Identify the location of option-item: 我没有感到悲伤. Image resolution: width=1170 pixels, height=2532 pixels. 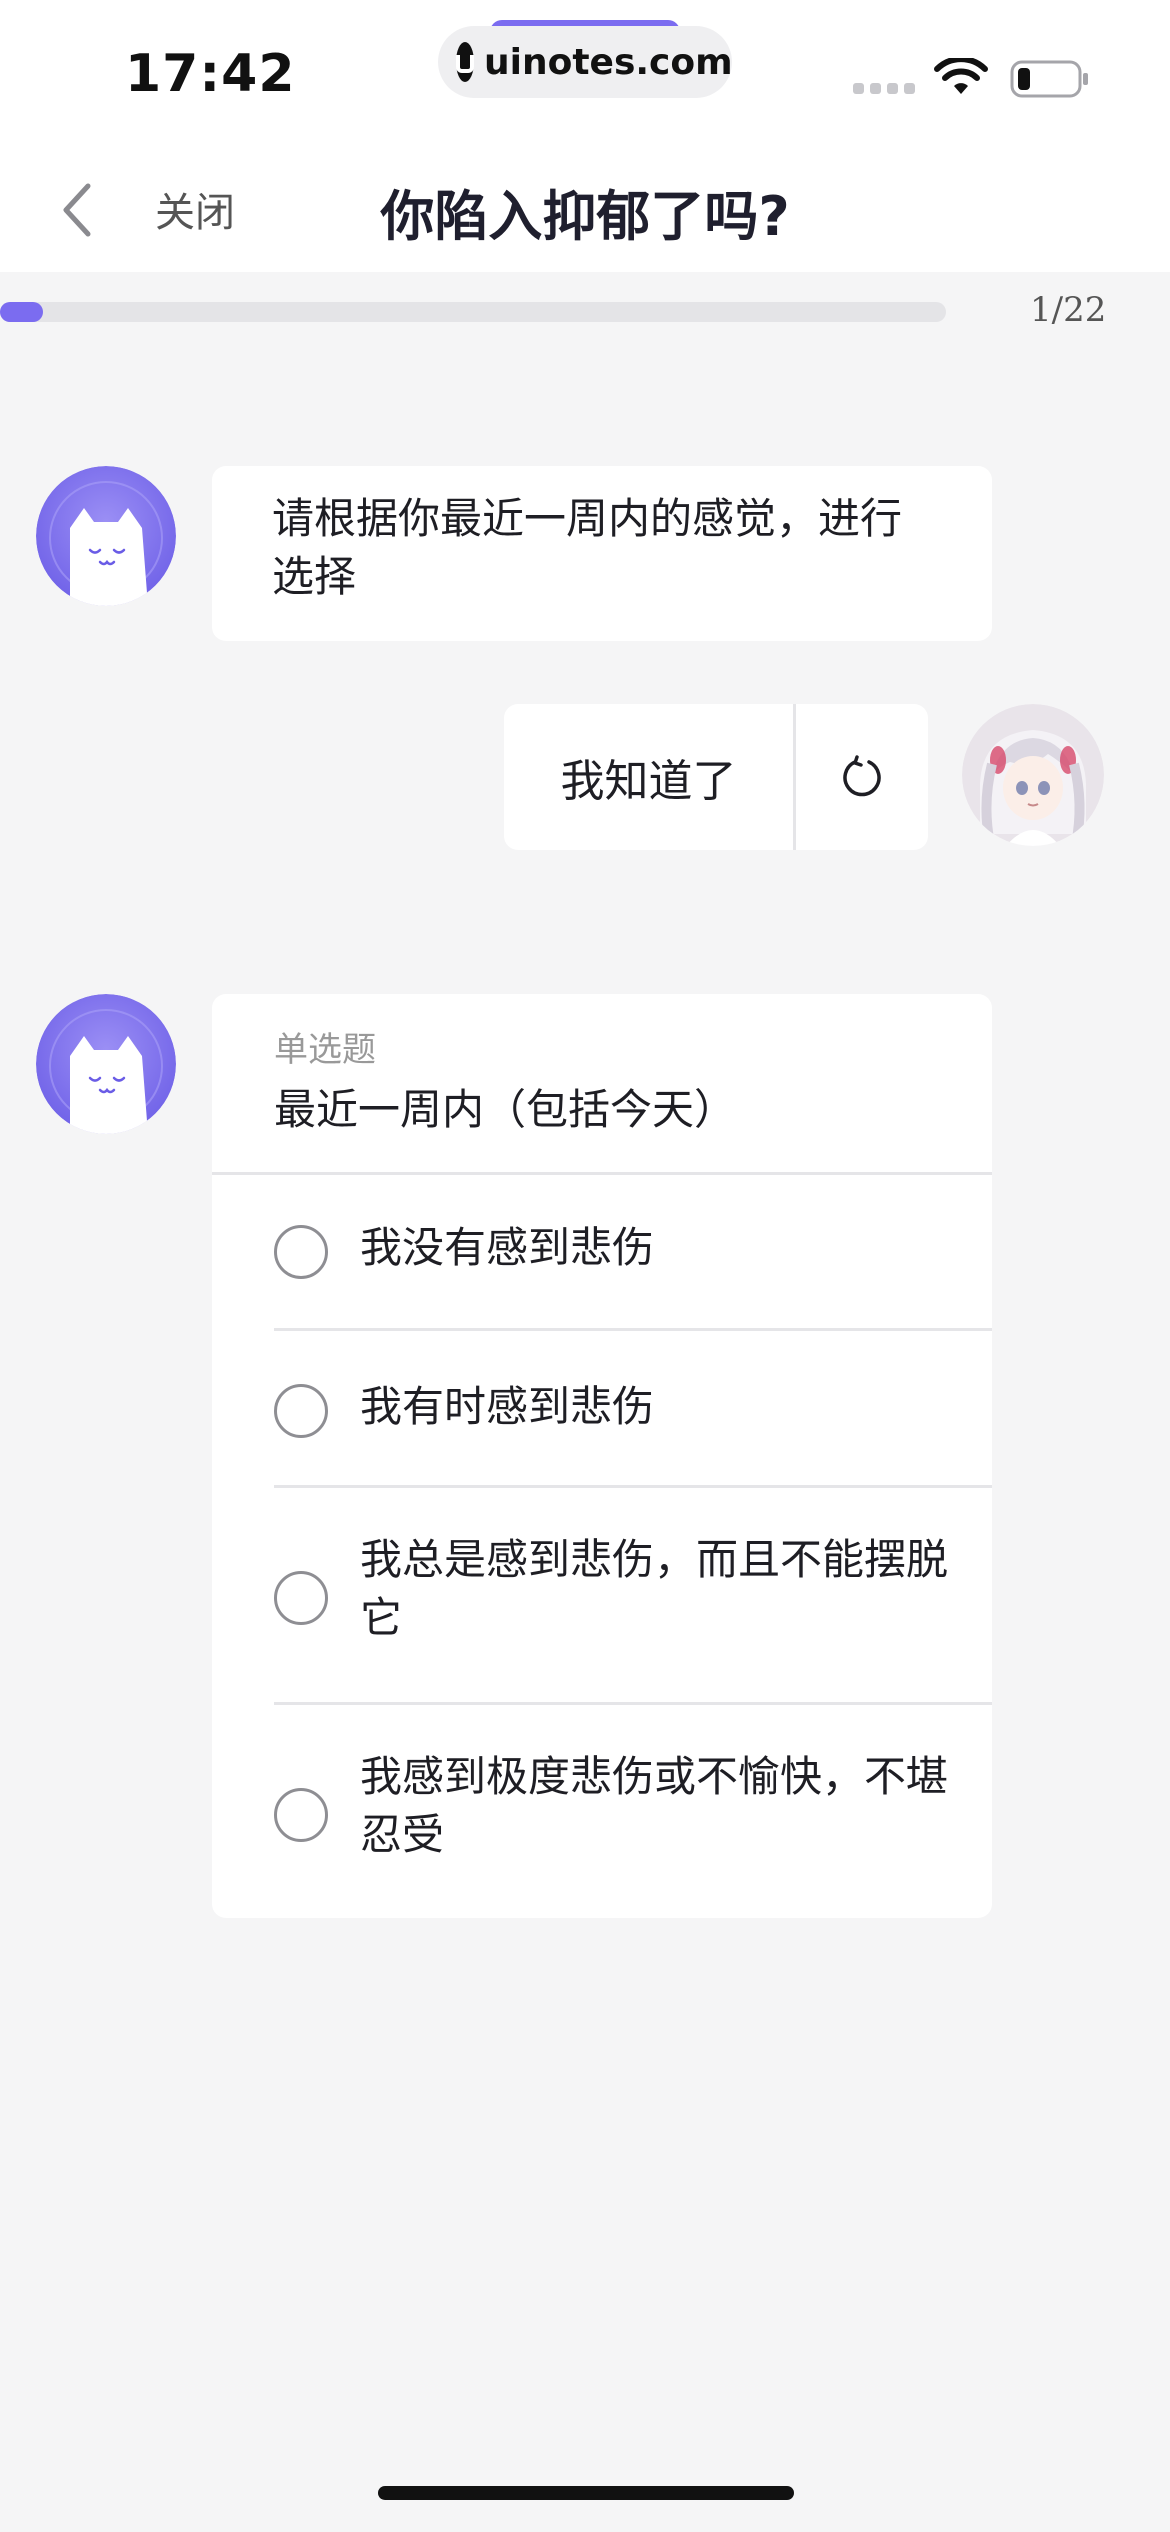
(602, 1251).